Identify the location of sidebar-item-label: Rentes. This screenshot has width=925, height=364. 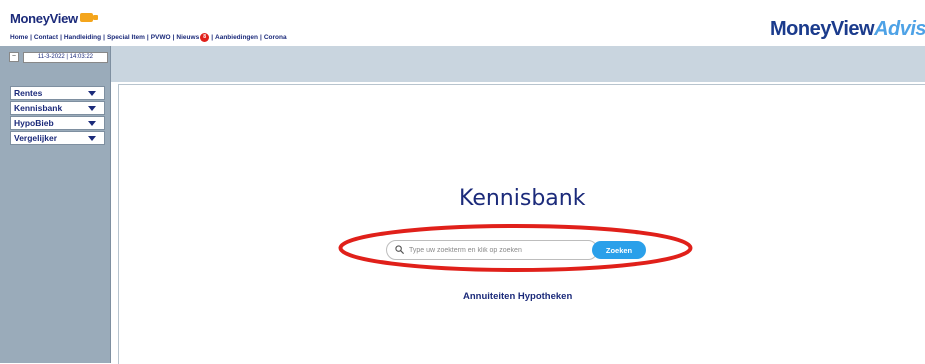
(28, 93).